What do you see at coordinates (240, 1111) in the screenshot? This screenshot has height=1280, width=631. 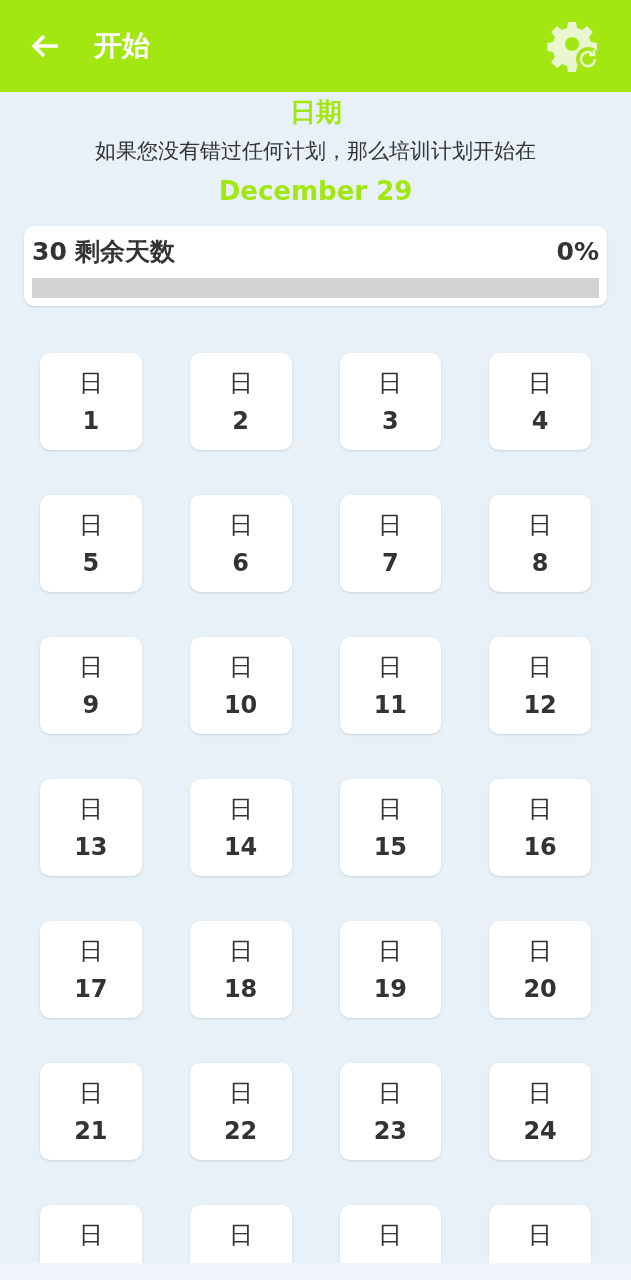 I see `day-card: 日 22` at bounding box center [240, 1111].